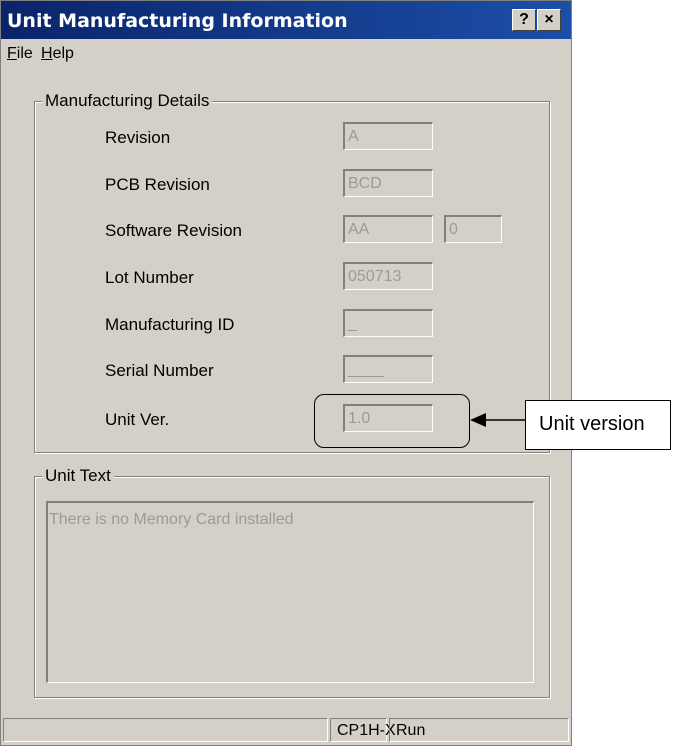 The height and width of the screenshot is (748, 674). What do you see at coordinates (388, 136) in the screenshot?
I see `revision-field: A` at bounding box center [388, 136].